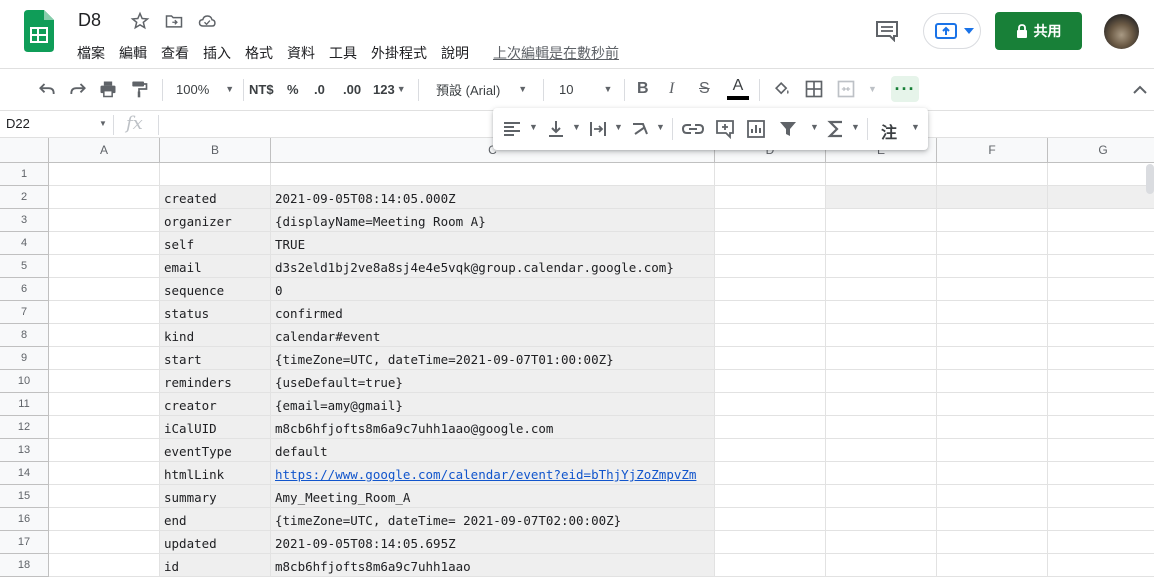 The width and height of the screenshot is (1154, 582). What do you see at coordinates (881, 197) in the screenshot?
I see `cell-e2` at bounding box center [881, 197].